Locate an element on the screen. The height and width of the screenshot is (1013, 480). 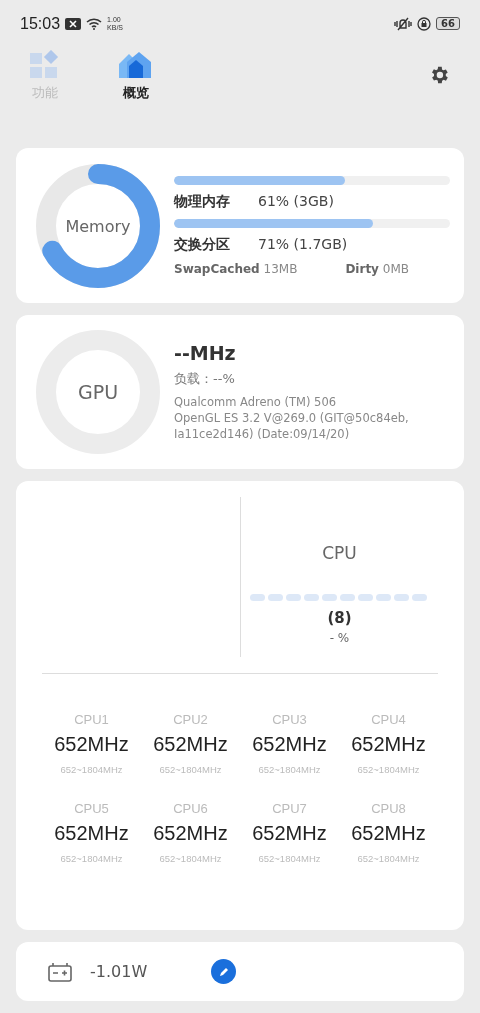
memory-reading: 71% (1.7GB) is located at coordinates (303, 244).